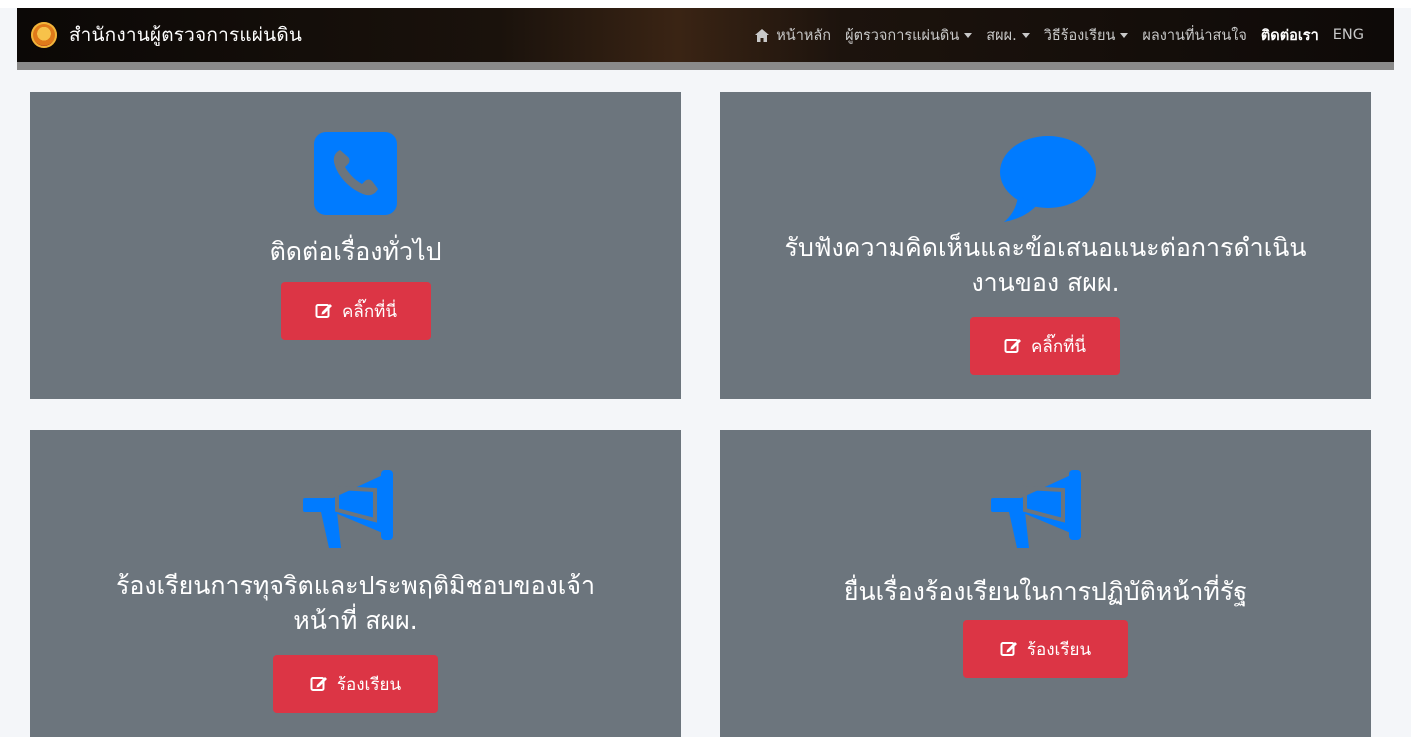  I want to click on brand: สำนักงานผู้ตรวจการแผ่นดิน, so click(166, 35).